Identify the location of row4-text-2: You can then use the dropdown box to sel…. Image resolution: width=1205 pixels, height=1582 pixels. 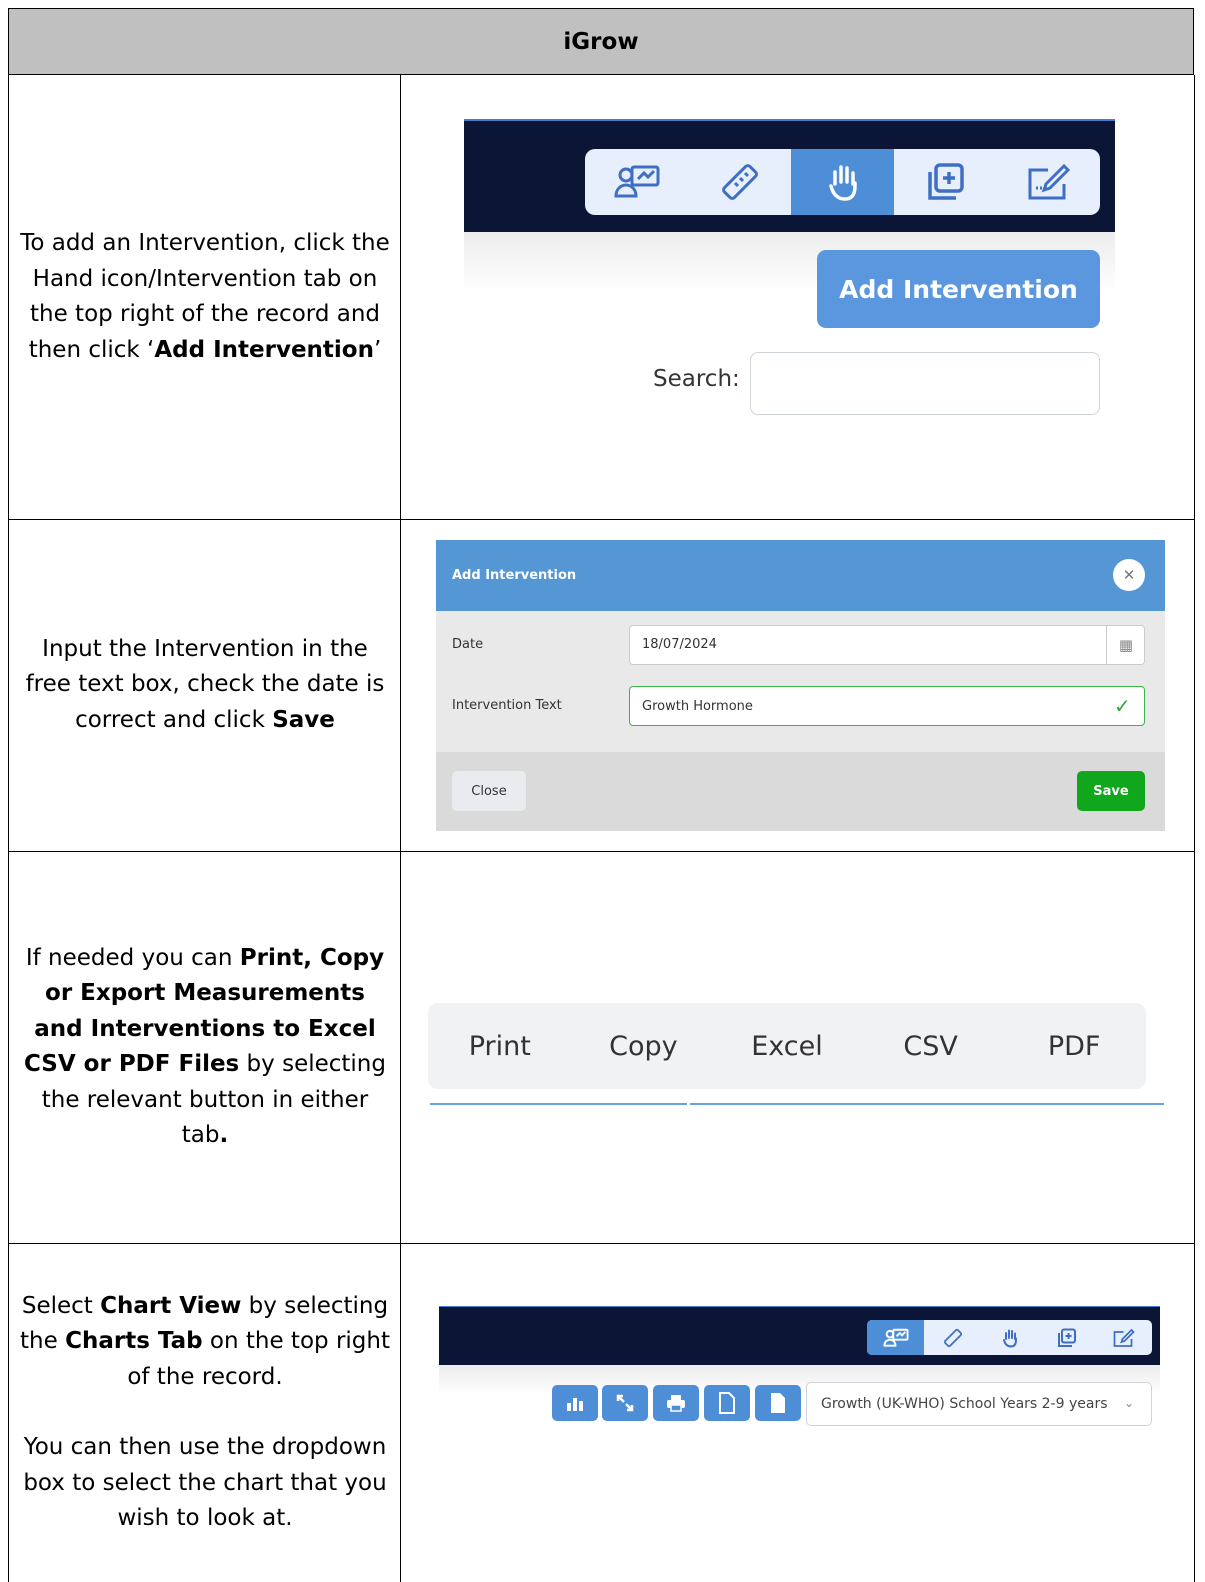
(205, 1482).